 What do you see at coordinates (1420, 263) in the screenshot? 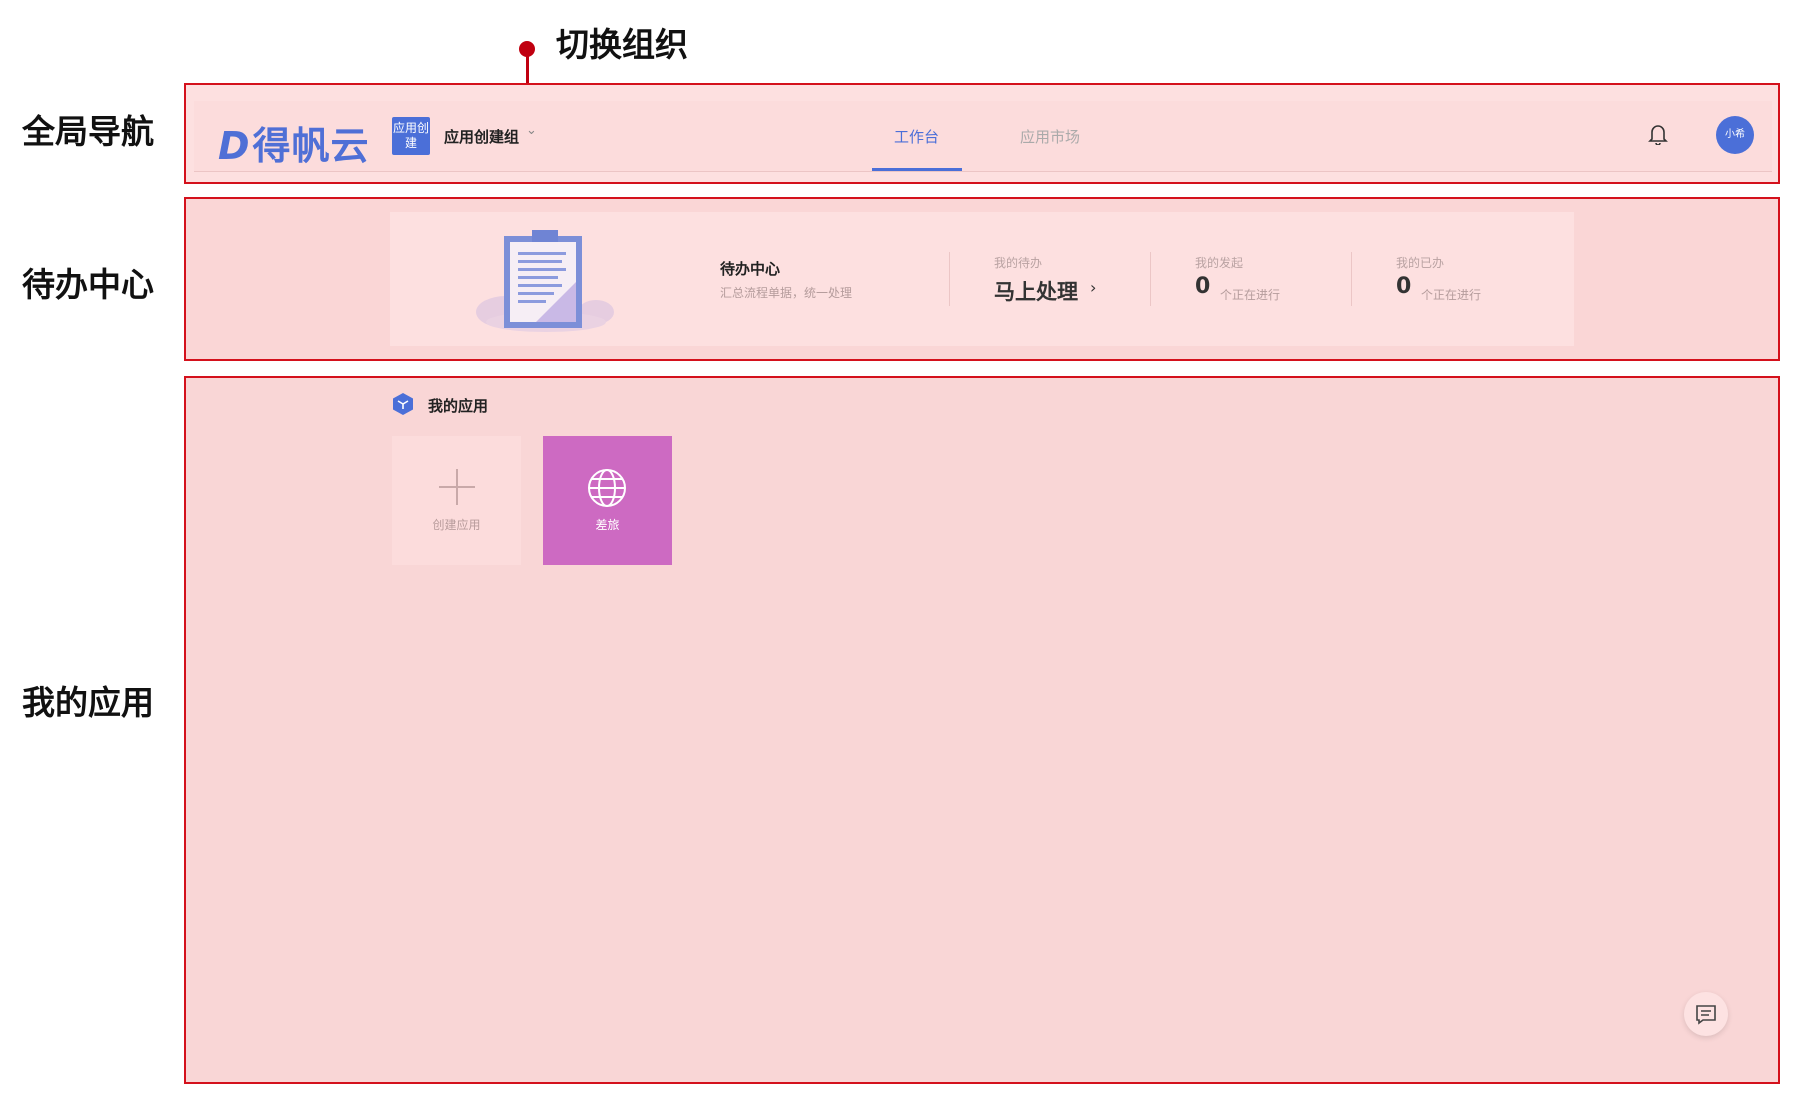
I see `done-label: 我的已办` at bounding box center [1420, 263].